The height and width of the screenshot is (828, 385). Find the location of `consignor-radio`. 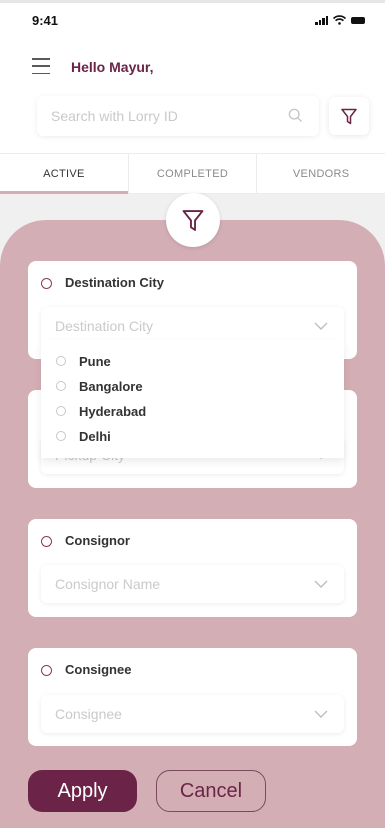

consignor-radio is located at coordinates (46, 541).